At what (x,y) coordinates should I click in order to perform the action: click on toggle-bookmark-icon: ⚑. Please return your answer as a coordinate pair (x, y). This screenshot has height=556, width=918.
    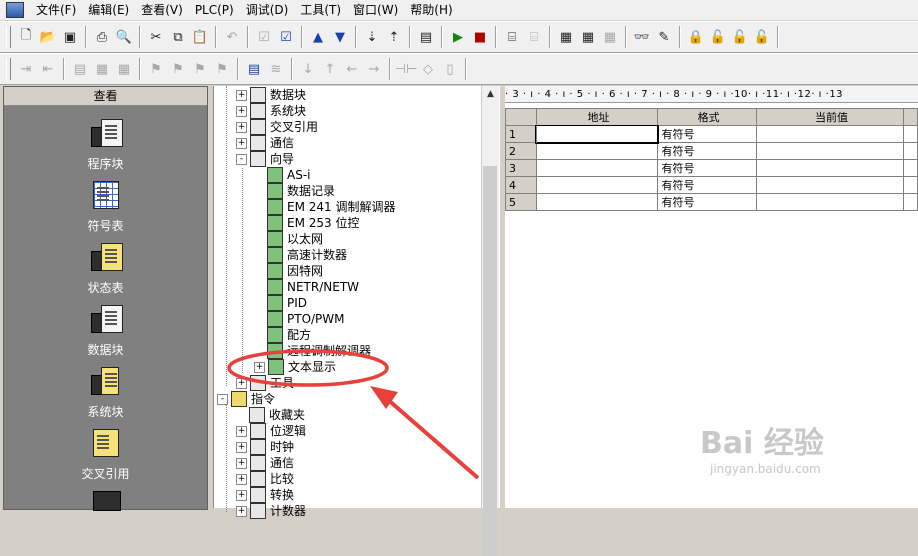
    Looking at the image, I should click on (156, 69).